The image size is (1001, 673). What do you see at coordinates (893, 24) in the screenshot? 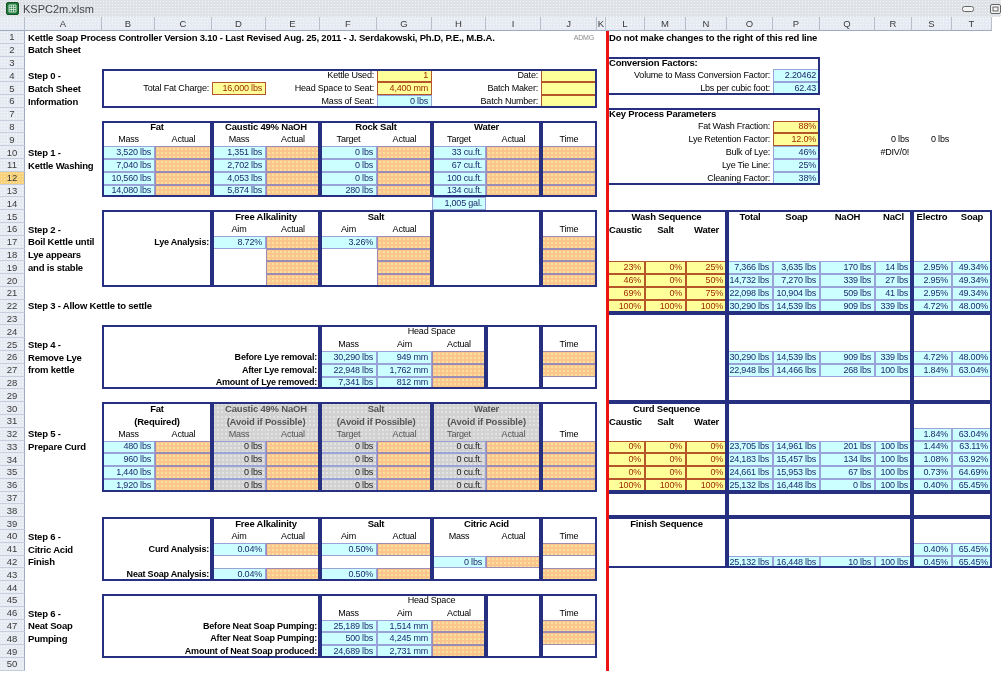
I see `column-header: R` at bounding box center [893, 24].